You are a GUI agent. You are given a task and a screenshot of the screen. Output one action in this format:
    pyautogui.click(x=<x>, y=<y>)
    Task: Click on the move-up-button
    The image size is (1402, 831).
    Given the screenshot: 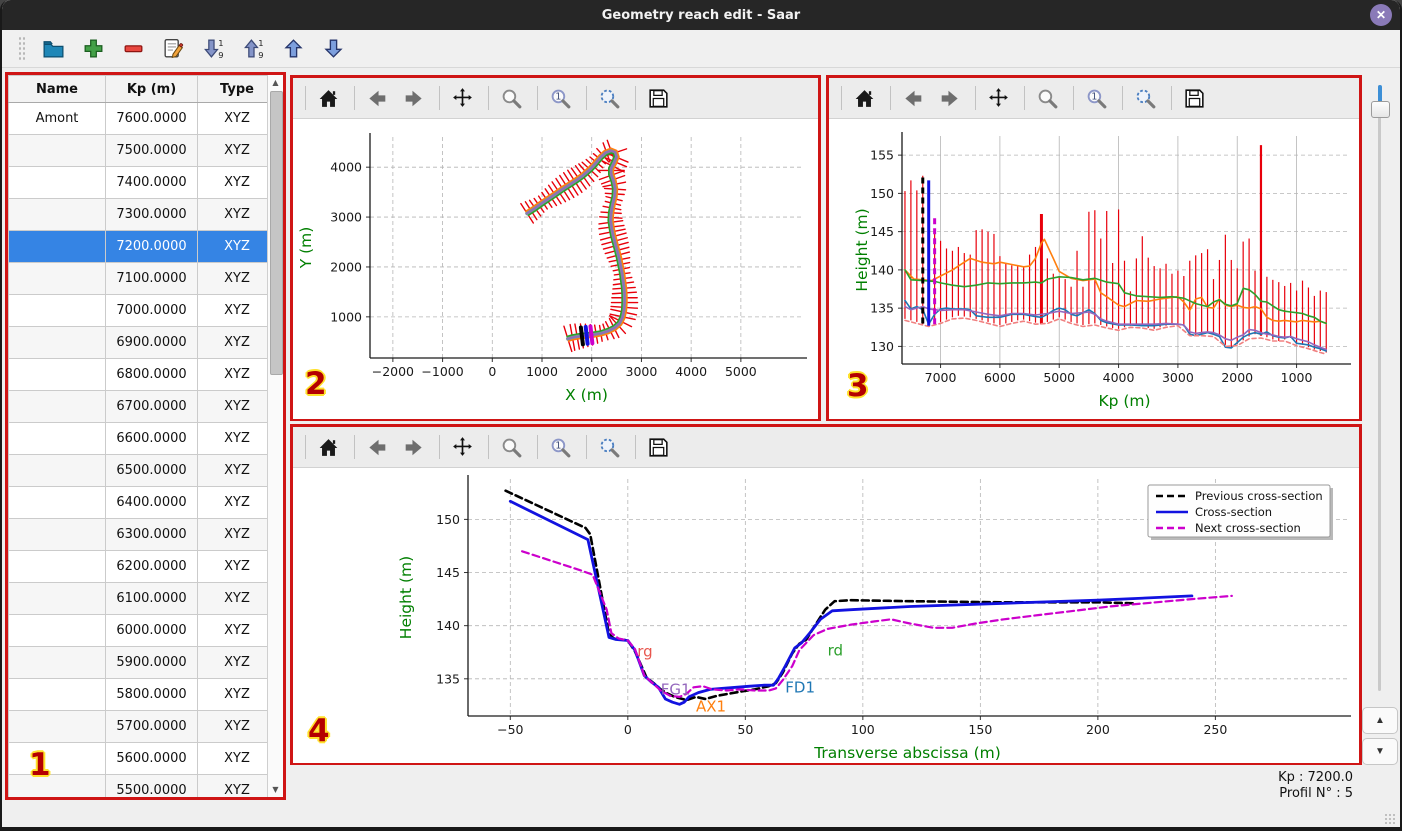 What is the action you would take?
    pyautogui.click(x=294, y=49)
    